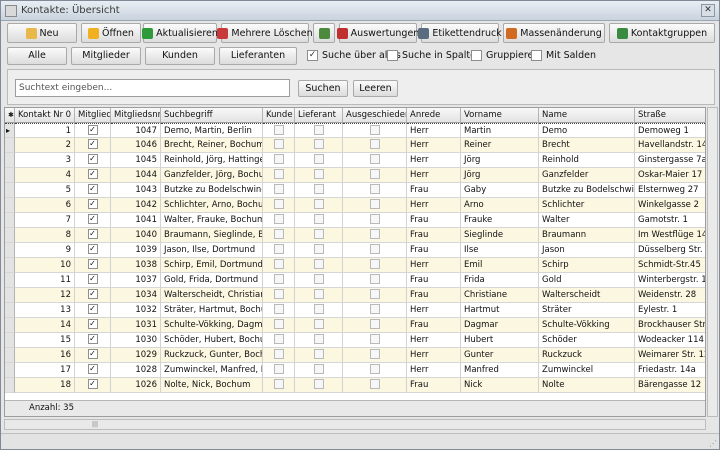 Image resolution: width=720 pixels, height=450 pixels. What do you see at coordinates (37, 56) in the screenshot?
I see `filter-button-alle: Alle` at bounding box center [37, 56].